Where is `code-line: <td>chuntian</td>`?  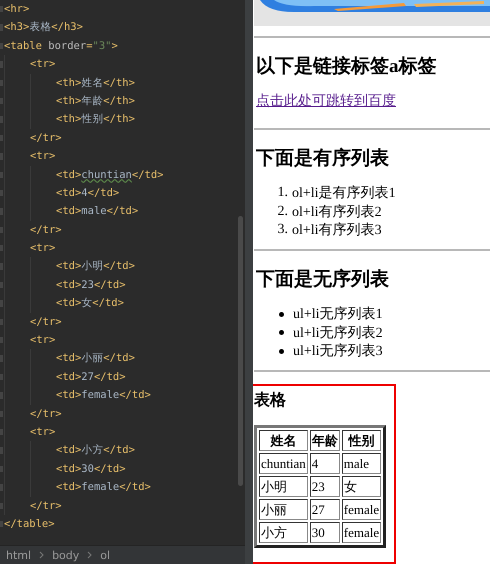 code-line: <td>chuntian</td> is located at coordinates (110, 175).